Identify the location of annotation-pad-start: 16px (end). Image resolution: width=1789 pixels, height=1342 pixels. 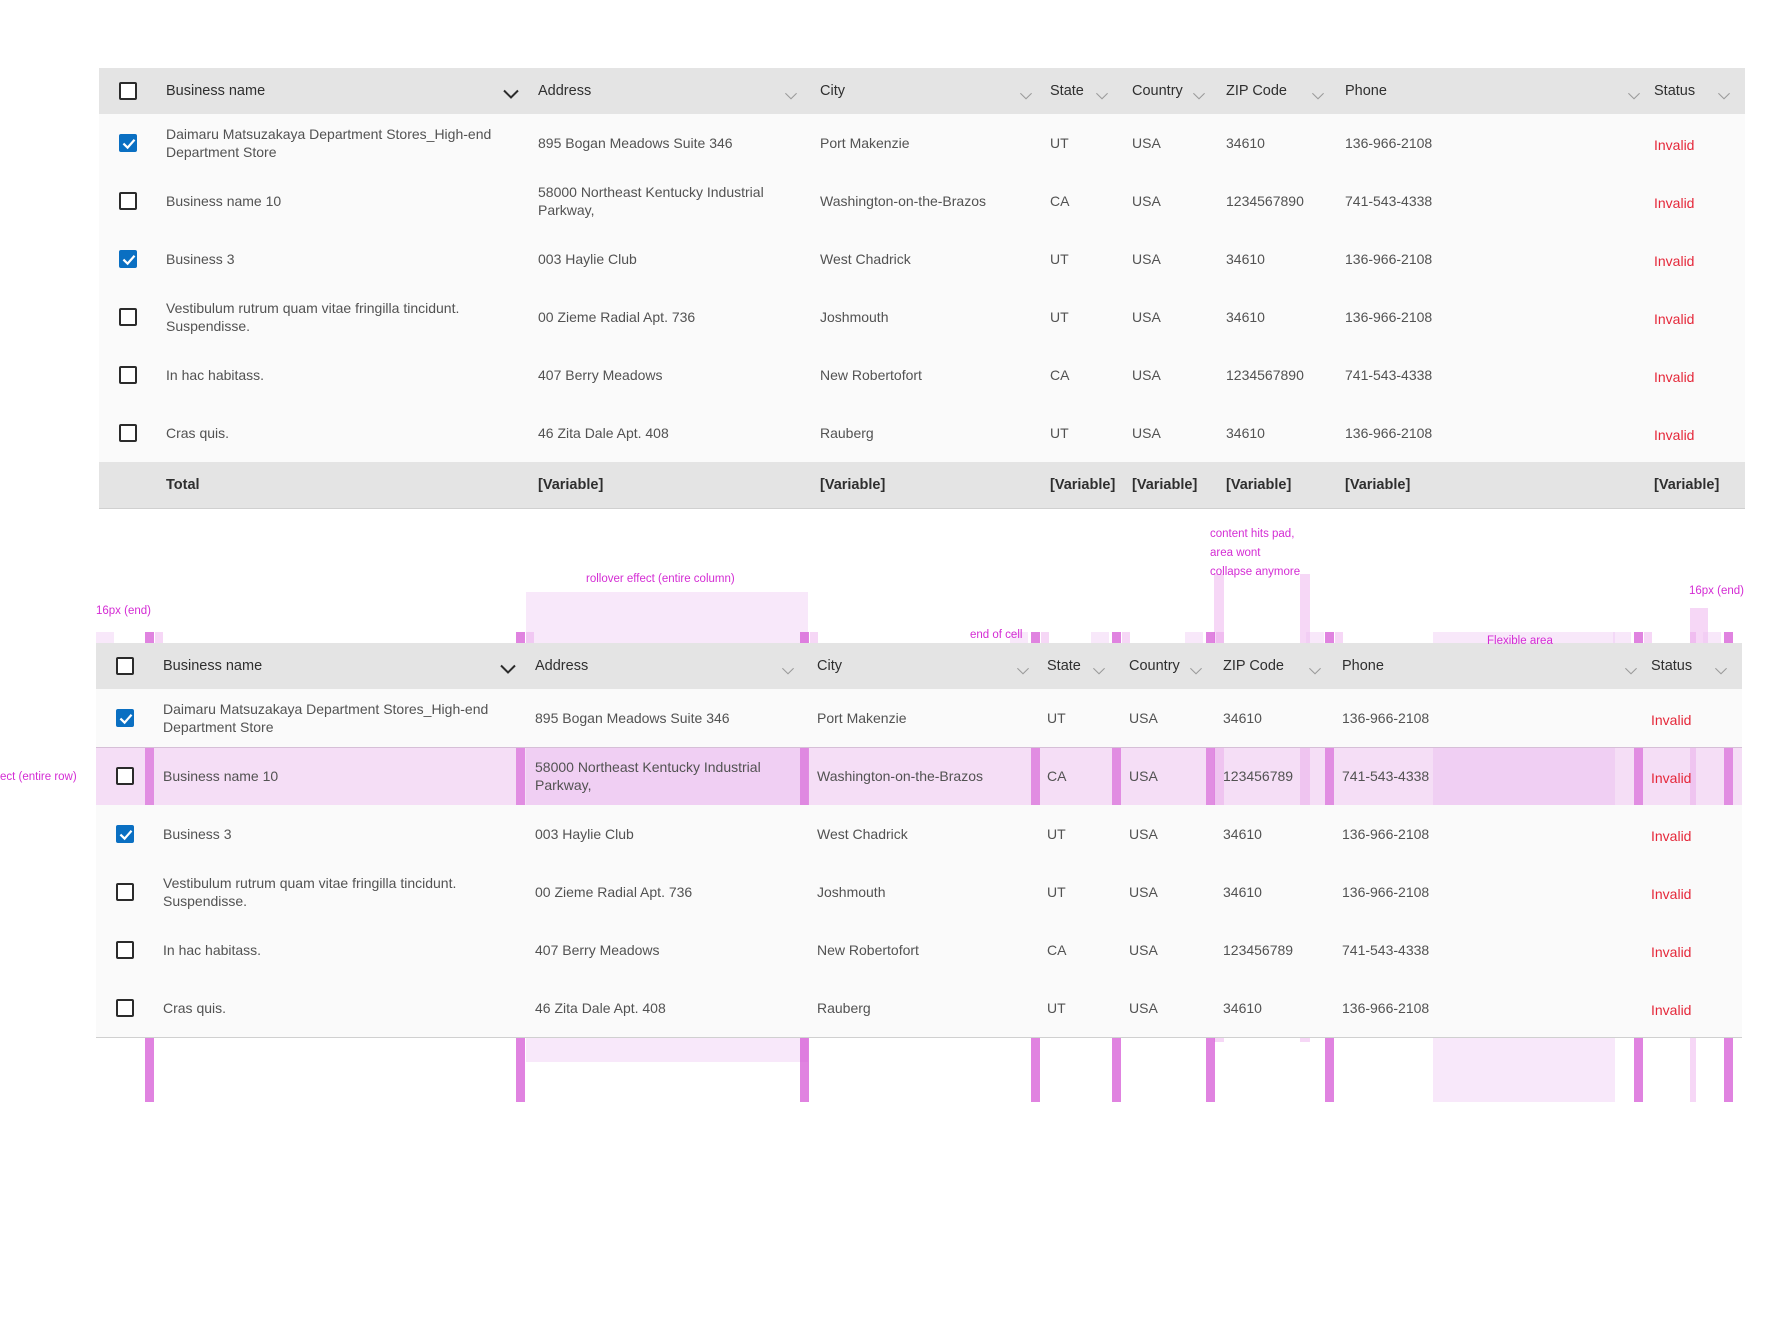
(123, 611).